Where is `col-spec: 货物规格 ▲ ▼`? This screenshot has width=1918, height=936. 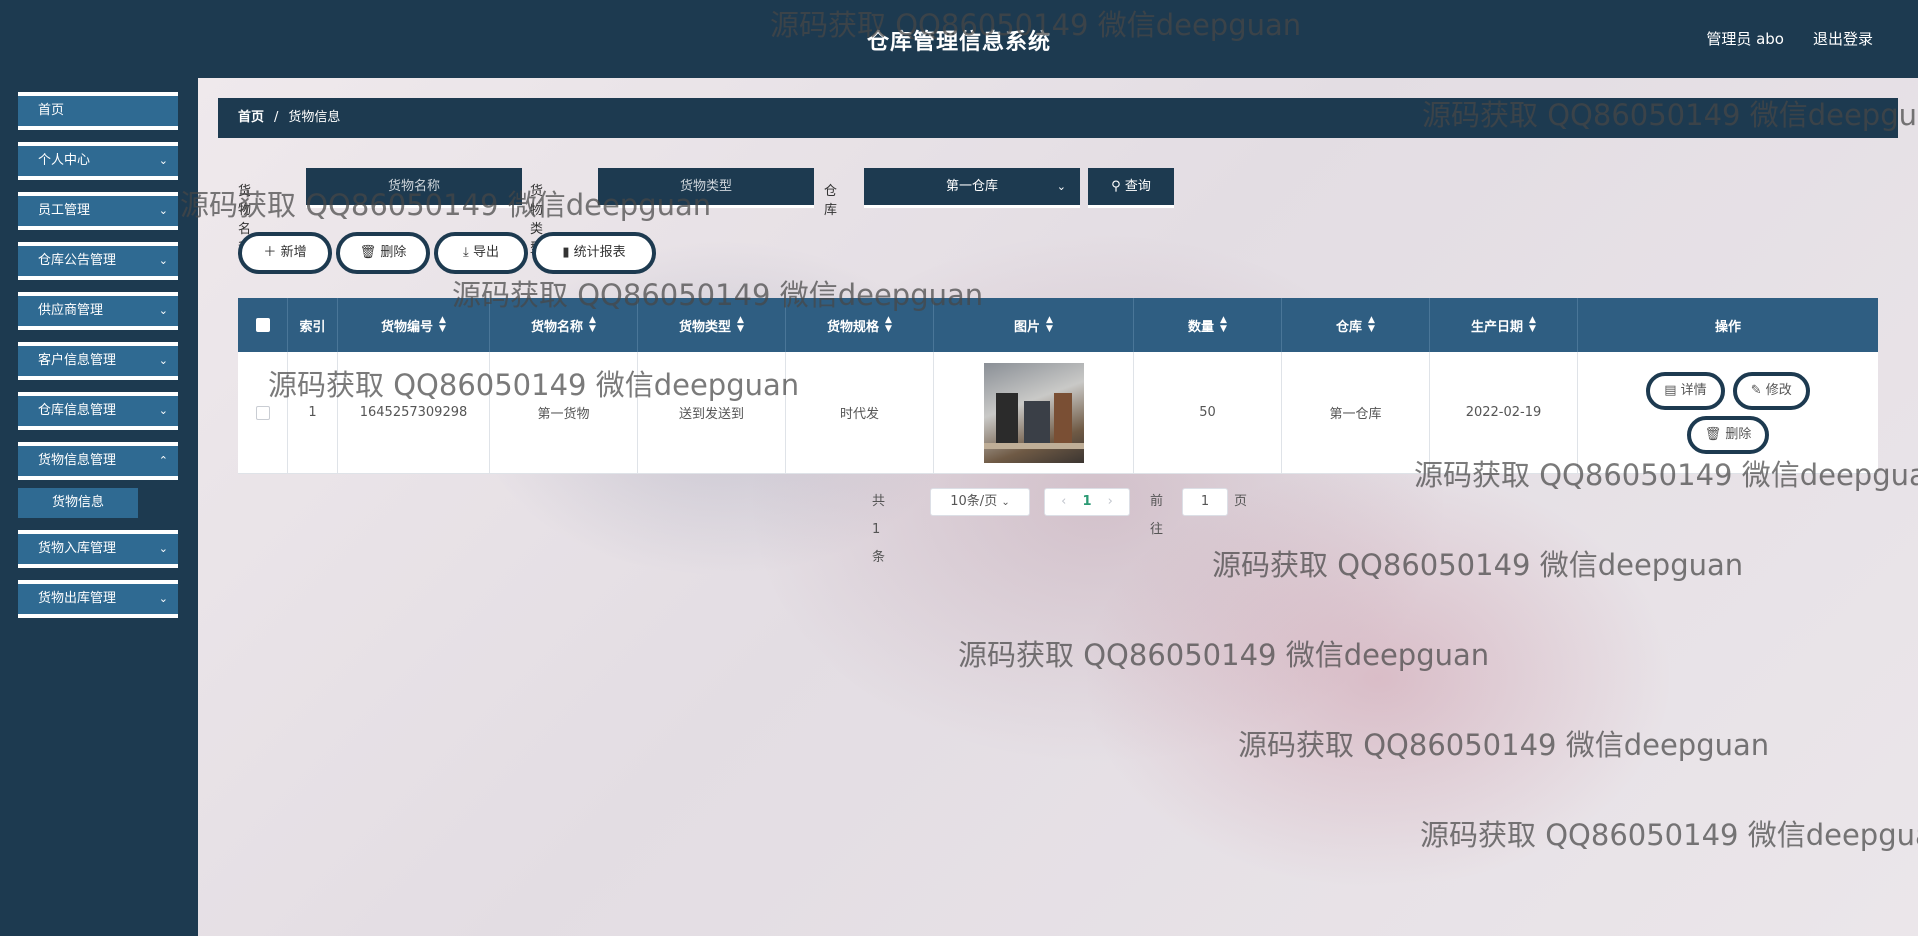
col-spec: 货物规格 ▲ ▼ is located at coordinates (860, 325).